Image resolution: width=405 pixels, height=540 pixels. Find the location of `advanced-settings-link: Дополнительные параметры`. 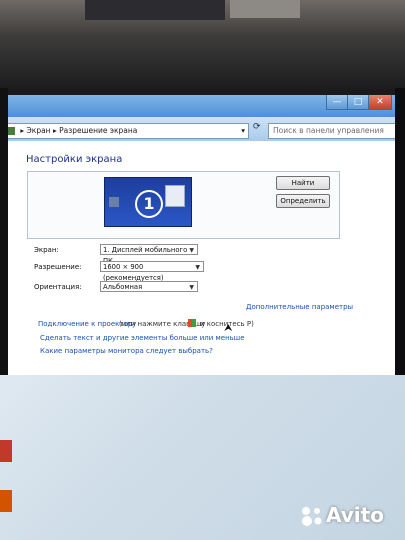

advanced-settings-link: Дополнительные параметры is located at coordinates (299, 307).